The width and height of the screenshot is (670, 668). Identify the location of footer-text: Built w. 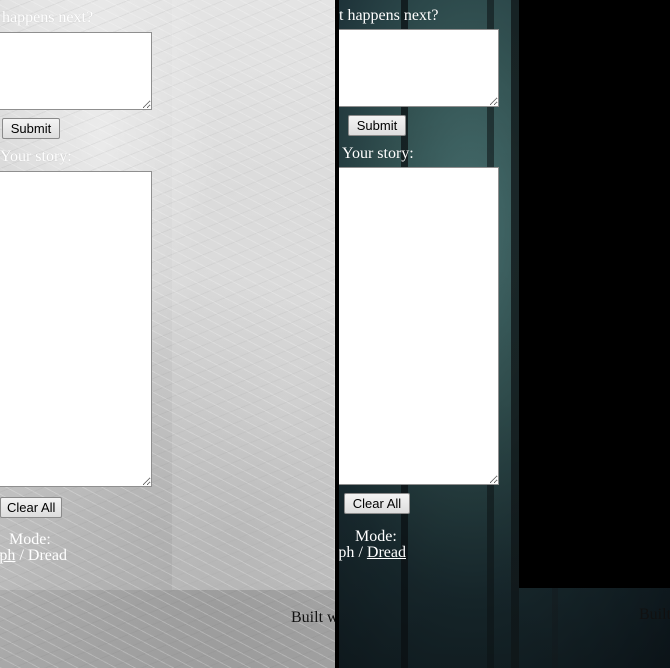
(313, 617).